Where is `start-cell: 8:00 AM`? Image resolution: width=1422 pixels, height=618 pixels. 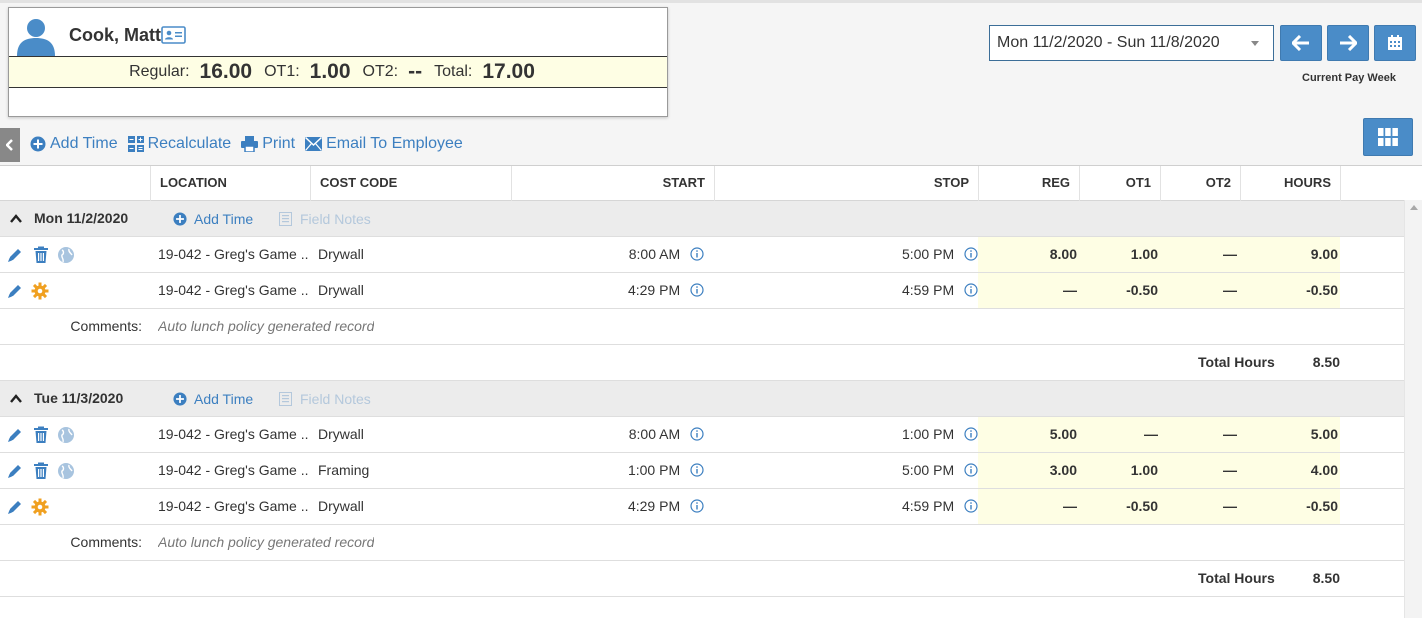
start-cell: 8:00 AM is located at coordinates (607, 254).